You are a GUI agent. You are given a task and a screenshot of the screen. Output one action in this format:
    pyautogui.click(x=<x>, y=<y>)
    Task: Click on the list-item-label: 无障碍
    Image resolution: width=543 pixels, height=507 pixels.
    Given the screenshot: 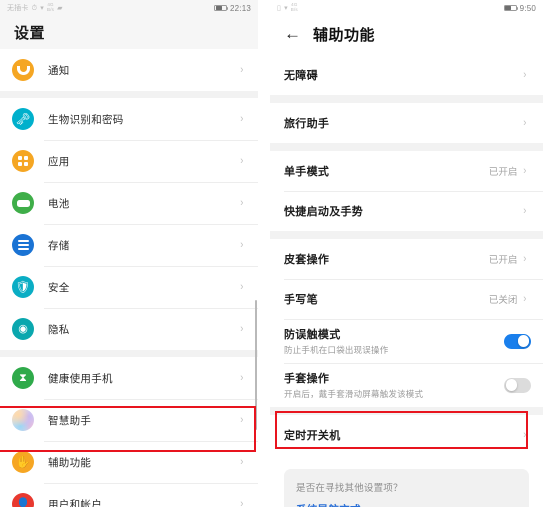 What is the action you would take?
    pyautogui.click(x=301, y=76)
    